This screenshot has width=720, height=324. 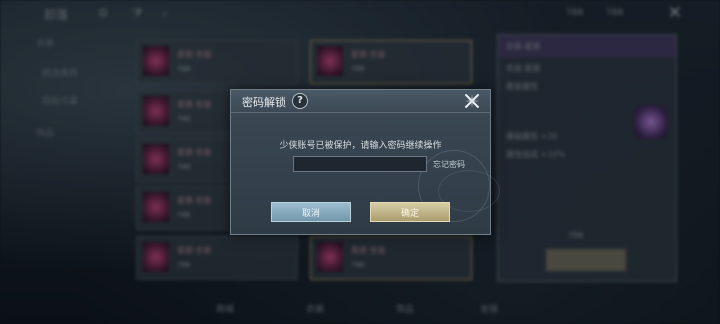 I want to click on dialog-header: 密码解锁 ?, so click(x=360, y=101).